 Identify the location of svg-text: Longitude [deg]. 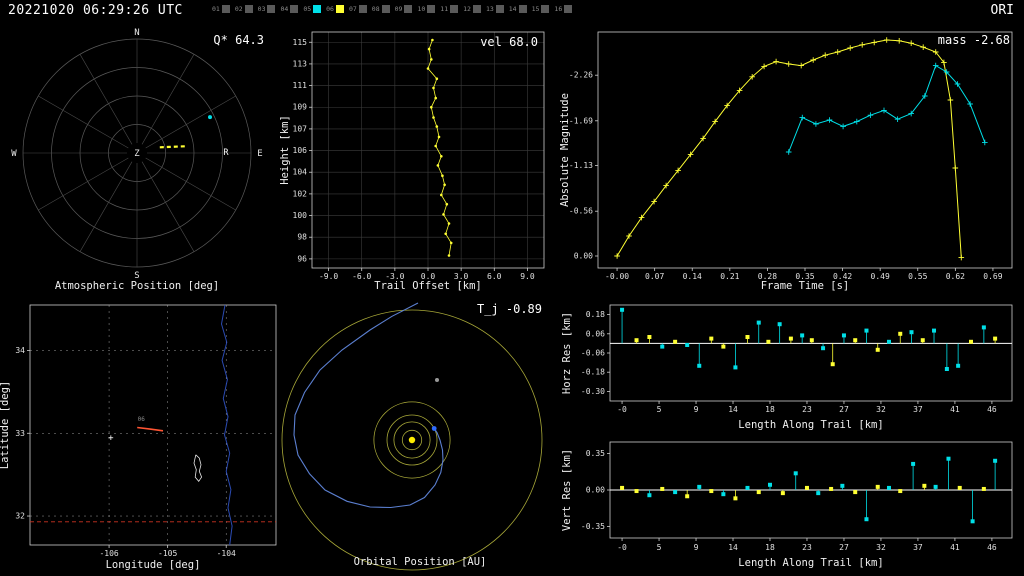
(153, 565).